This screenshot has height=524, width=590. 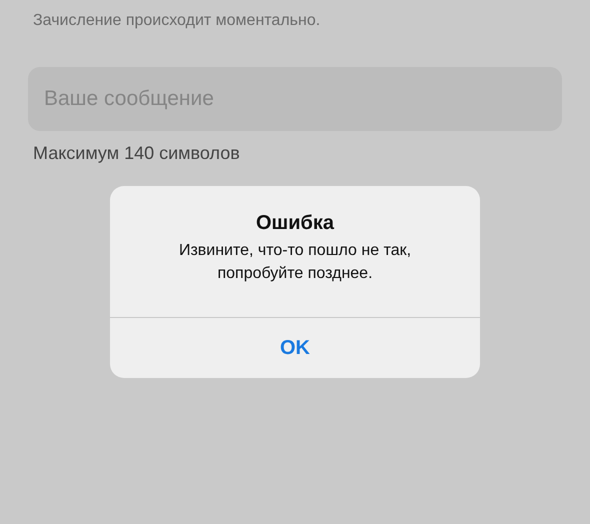 What do you see at coordinates (295, 223) in the screenshot?
I see `alert-title: Ошибка` at bounding box center [295, 223].